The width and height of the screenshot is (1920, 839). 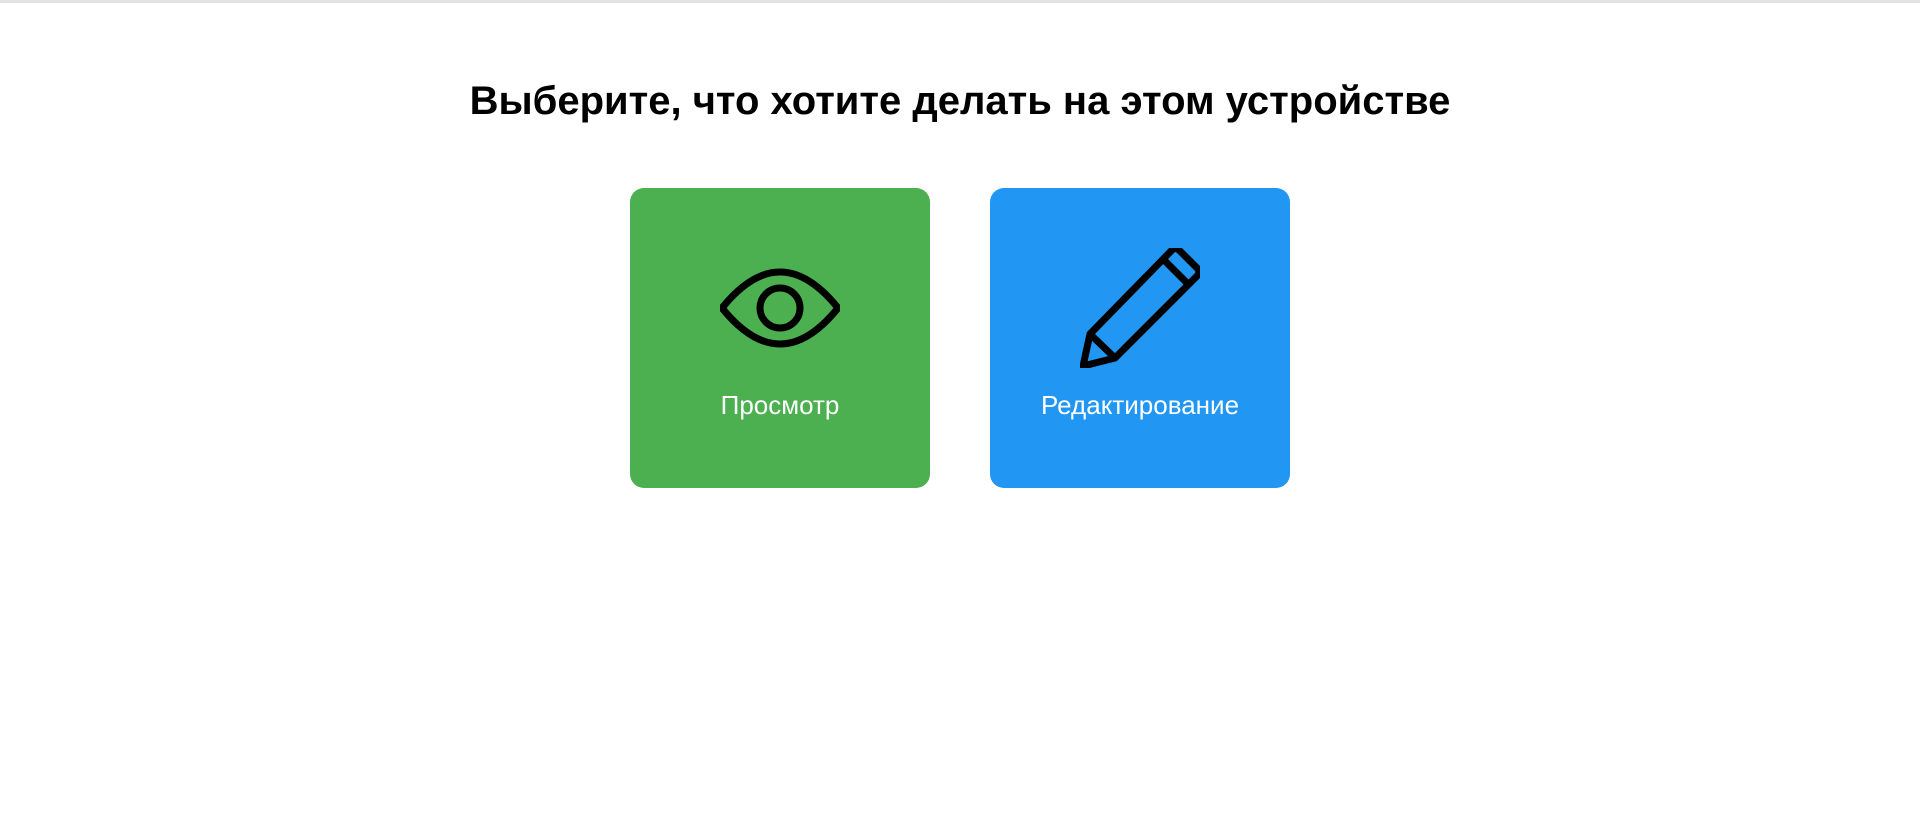 What do you see at coordinates (780, 405) in the screenshot?
I see `view-mode-label: Просмотр` at bounding box center [780, 405].